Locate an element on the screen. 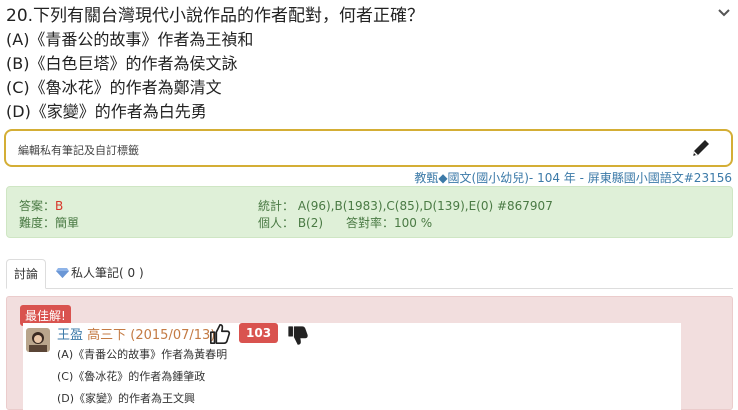  avatar is located at coordinates (38, 340).